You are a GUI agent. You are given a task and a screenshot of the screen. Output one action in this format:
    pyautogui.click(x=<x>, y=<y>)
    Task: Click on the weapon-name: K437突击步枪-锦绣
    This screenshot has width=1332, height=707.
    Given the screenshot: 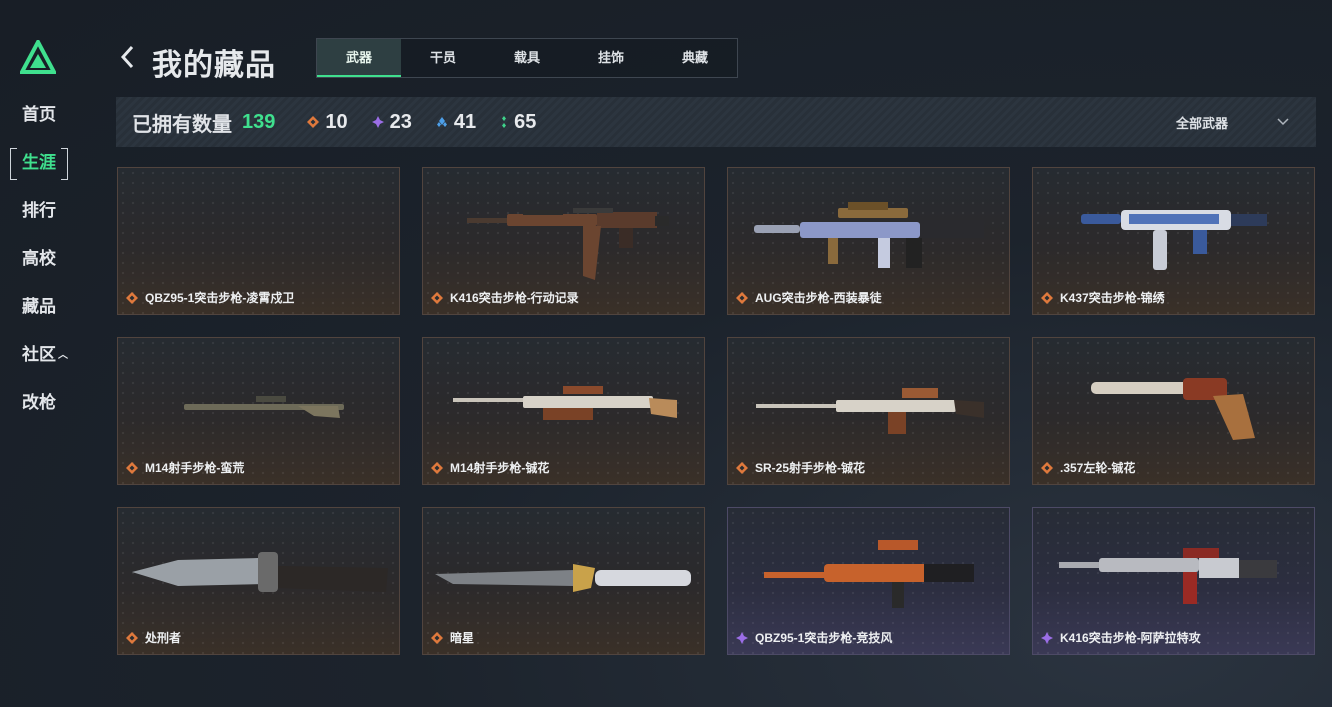 What is the action you would take?
    pyautogui.click(x=1112, y=298)
    